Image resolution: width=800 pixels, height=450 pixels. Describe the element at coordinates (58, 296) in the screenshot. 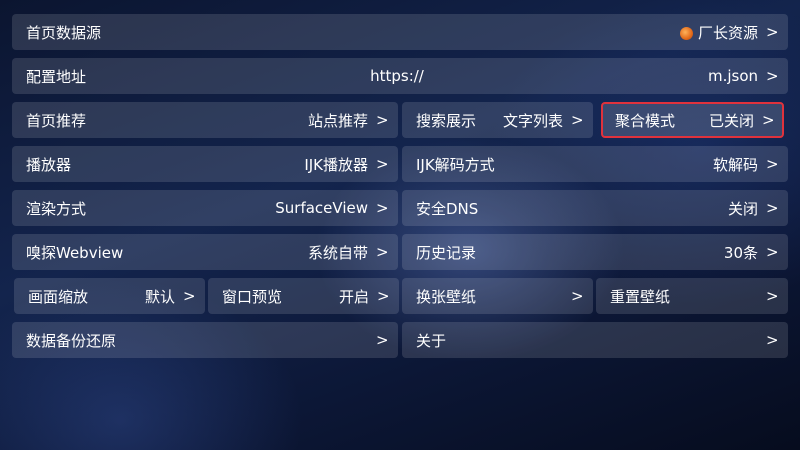

I see `screen-scale-label: 画面缩放` at that location.